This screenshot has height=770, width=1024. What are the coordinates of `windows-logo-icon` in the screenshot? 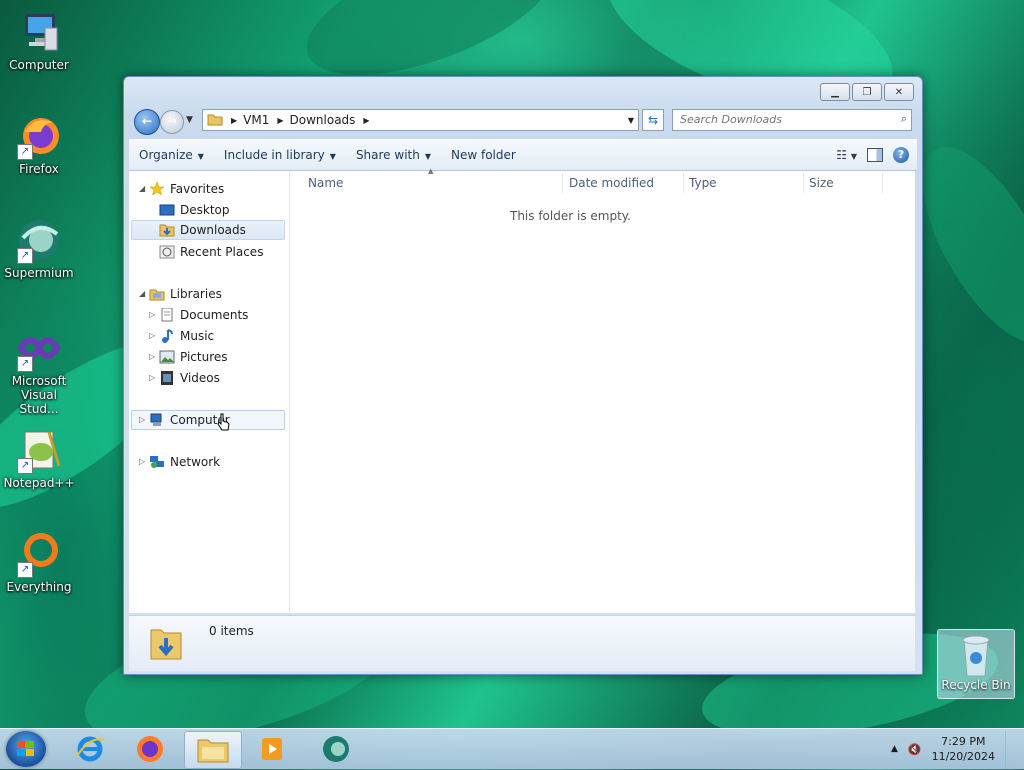 It's located at (25, 748).